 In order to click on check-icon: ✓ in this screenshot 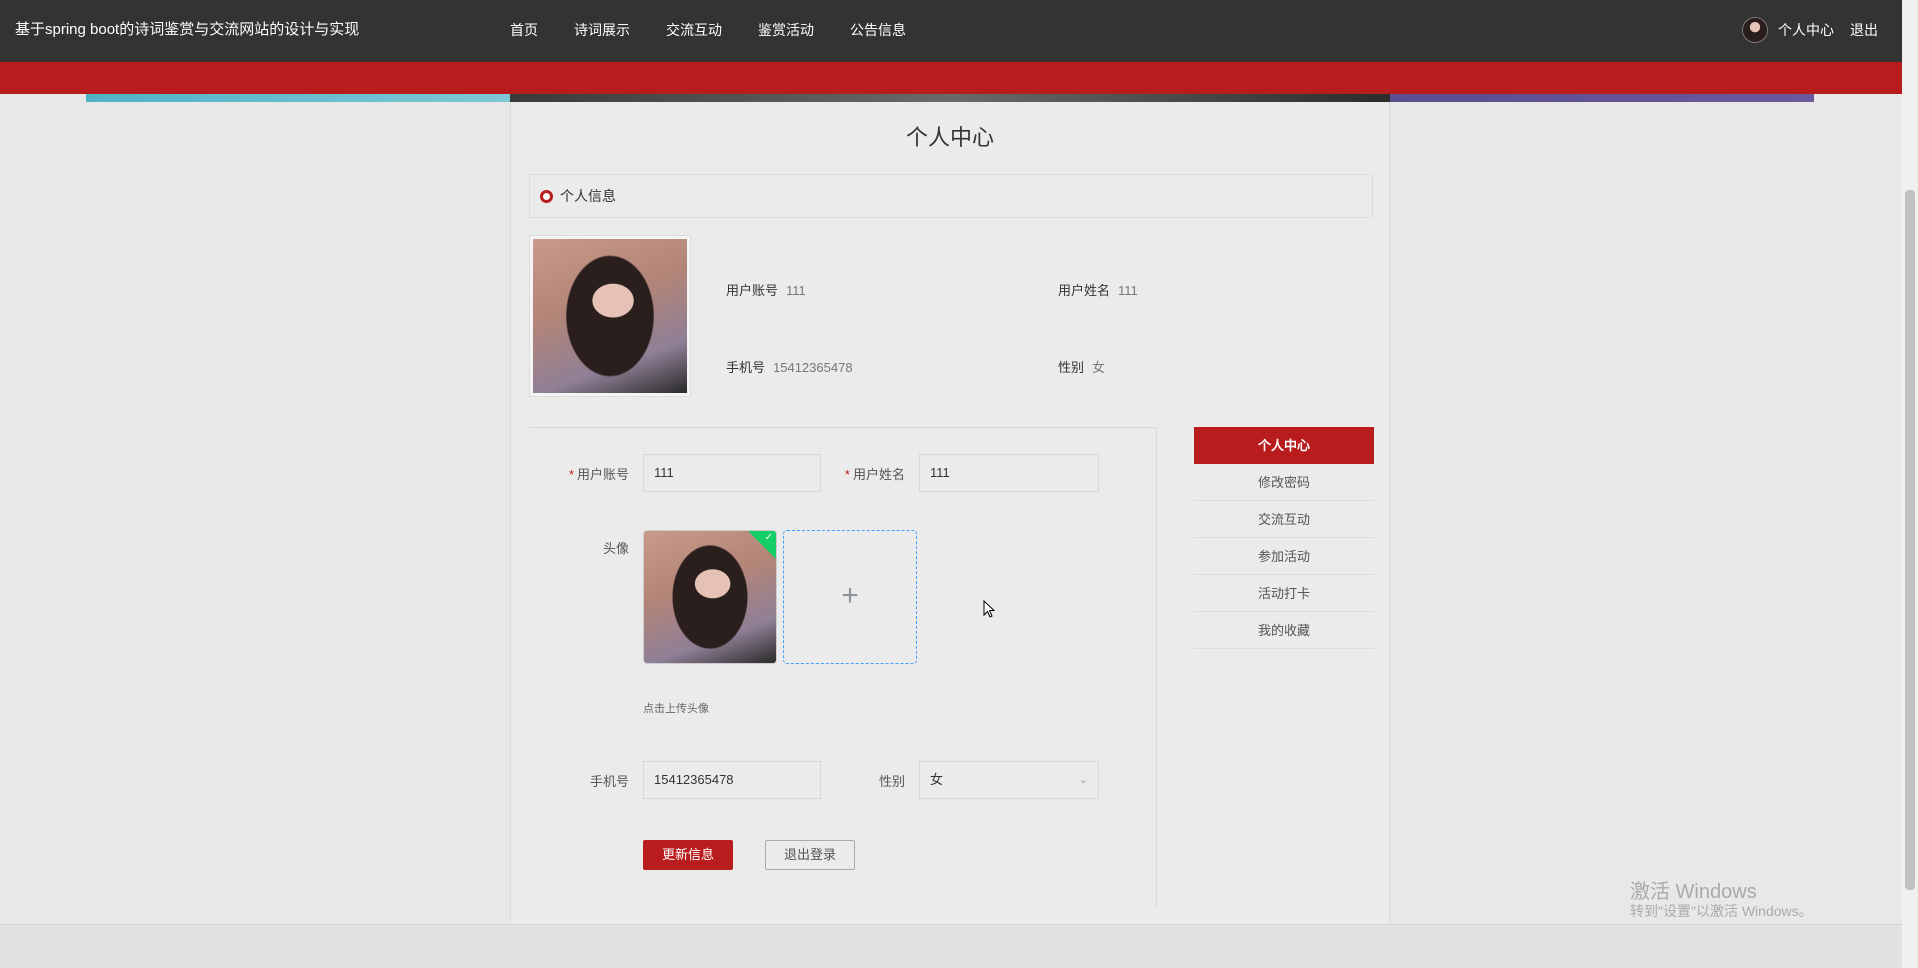, I will do `click(768, 537)`.